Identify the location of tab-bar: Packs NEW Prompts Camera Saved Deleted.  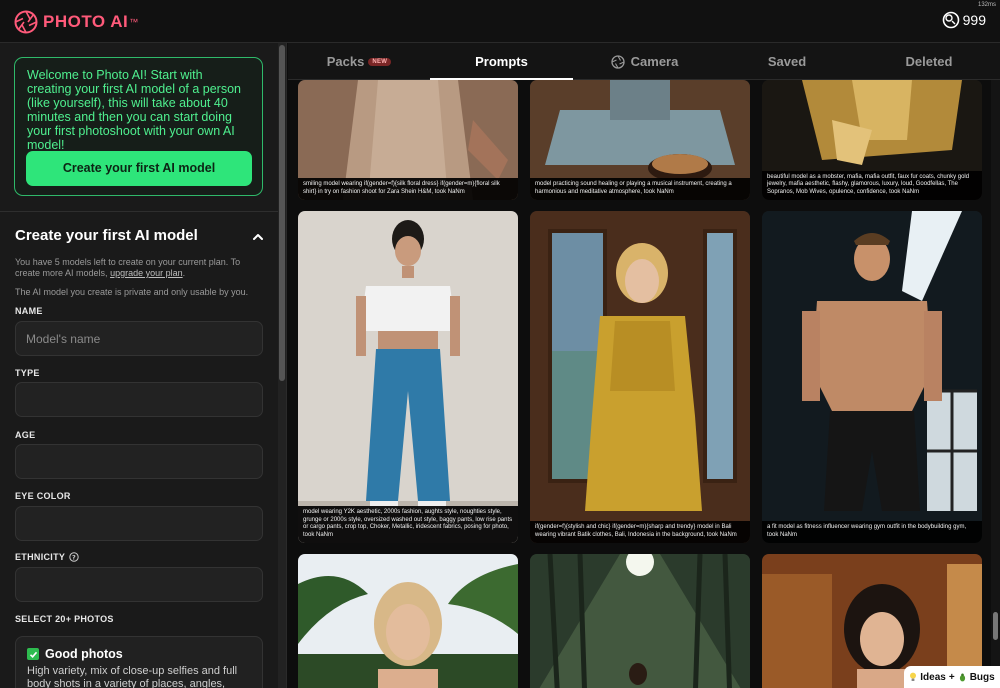
(644, 61).